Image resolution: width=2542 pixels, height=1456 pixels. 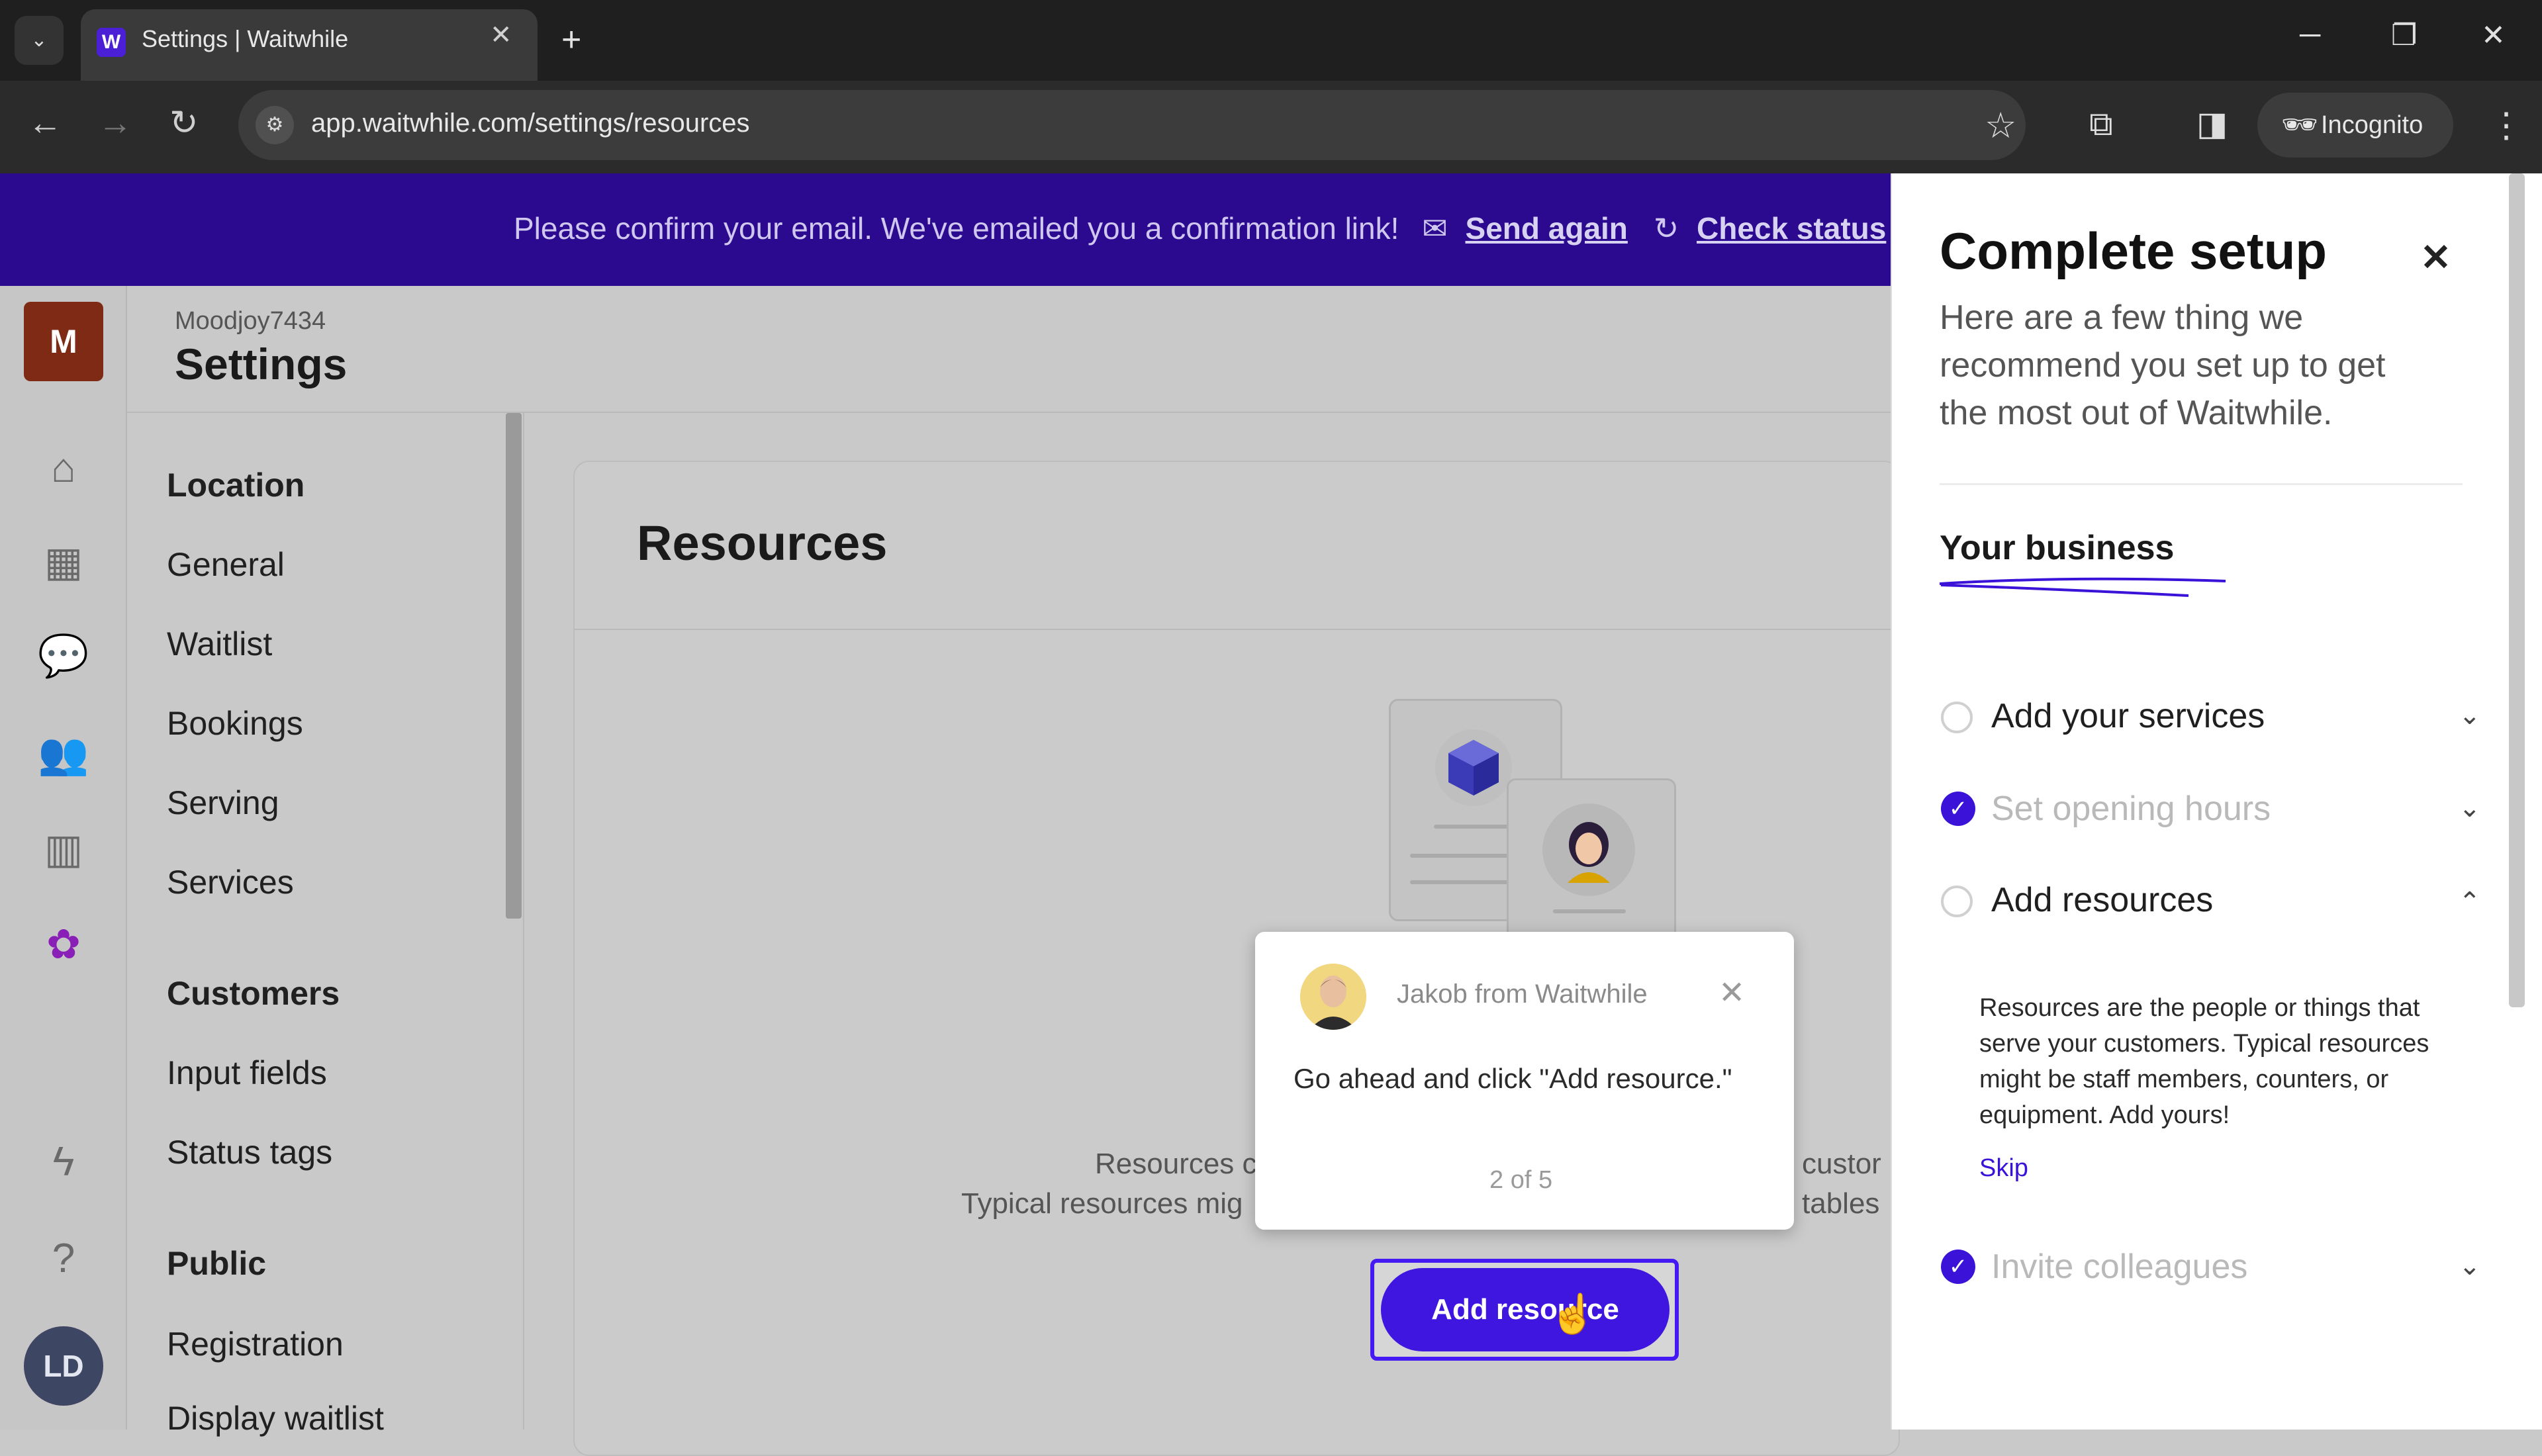 I want to click on nav-item-bookings: Bookings, so click(x=235, y=724).